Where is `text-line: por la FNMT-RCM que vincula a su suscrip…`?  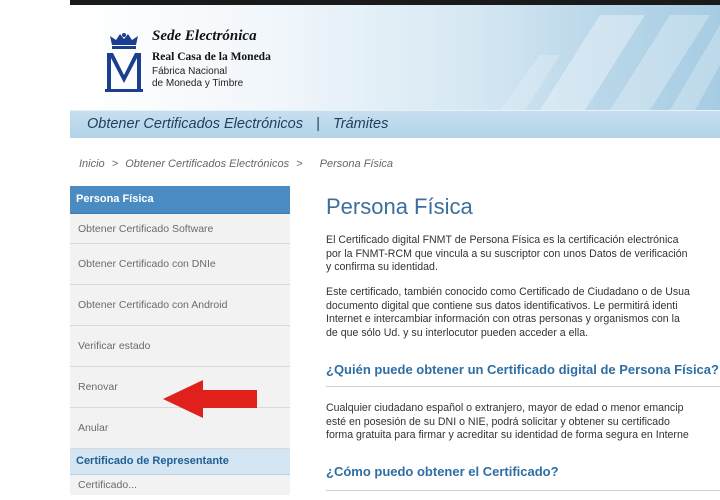 text-line: por la FNMT-RCM que vincula a su suscrip… is located at coordinates (507, 253).